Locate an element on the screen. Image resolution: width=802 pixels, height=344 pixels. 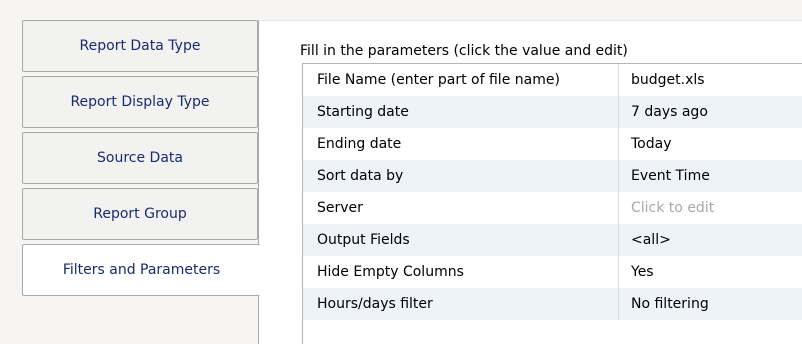
param-value: Yes is located at coordinates (710, 272).